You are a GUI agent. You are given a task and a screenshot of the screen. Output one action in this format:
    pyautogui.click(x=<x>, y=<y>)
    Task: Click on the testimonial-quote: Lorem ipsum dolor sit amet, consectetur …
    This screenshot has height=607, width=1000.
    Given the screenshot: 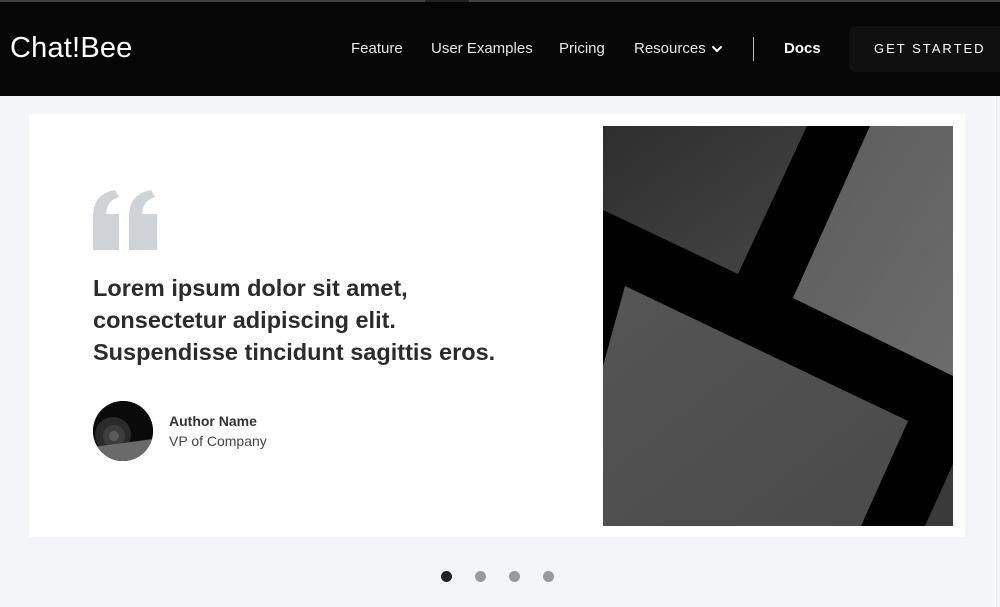 What is the action you would take?
    pyautogui.click(x=294, y=320)
    